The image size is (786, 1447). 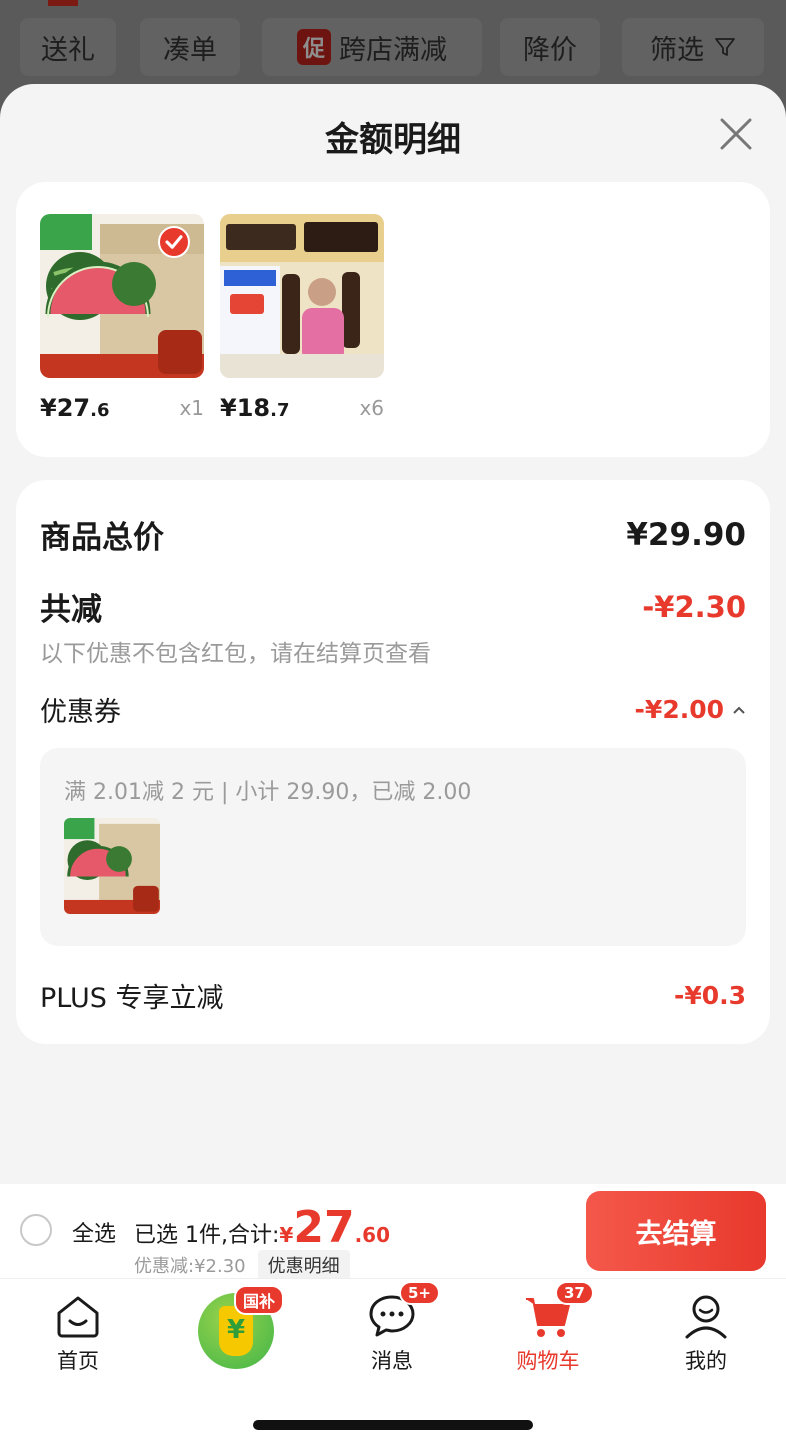 What do you see at coordinates (393, 140) in the screenshot?
I see `sheet-title: 金额明细` at bounding box center [393, 140].